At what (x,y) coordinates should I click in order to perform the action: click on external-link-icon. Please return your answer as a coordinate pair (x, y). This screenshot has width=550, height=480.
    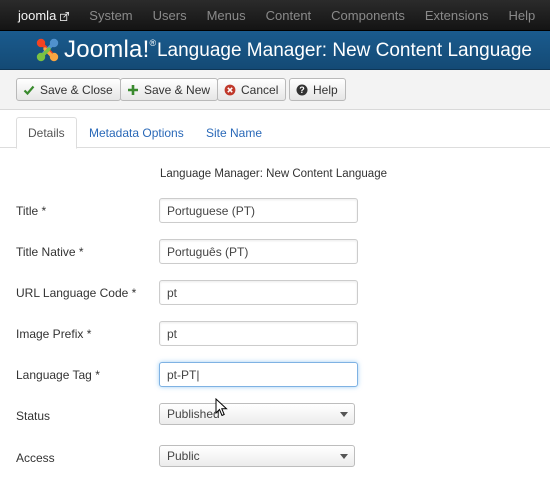
    Looking at the image, I should click on (65, 16).